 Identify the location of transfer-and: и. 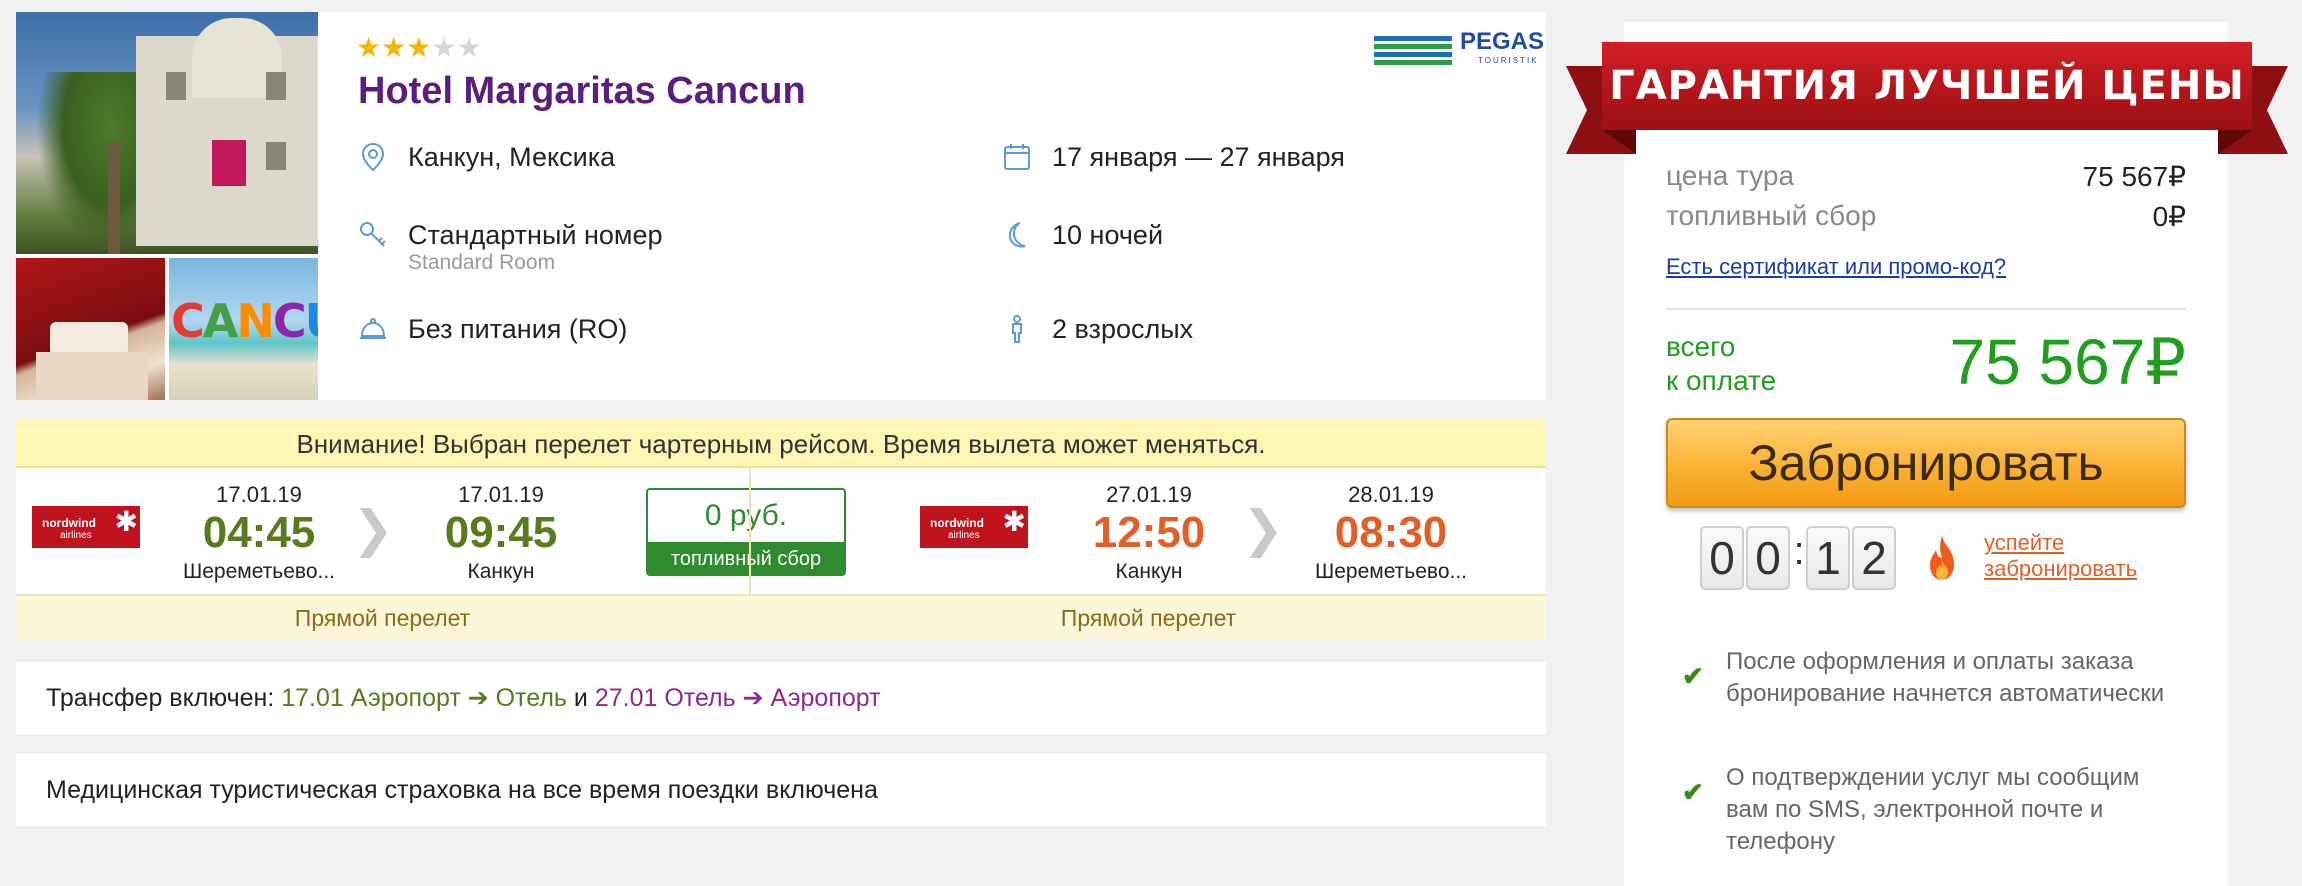
(580, 698).